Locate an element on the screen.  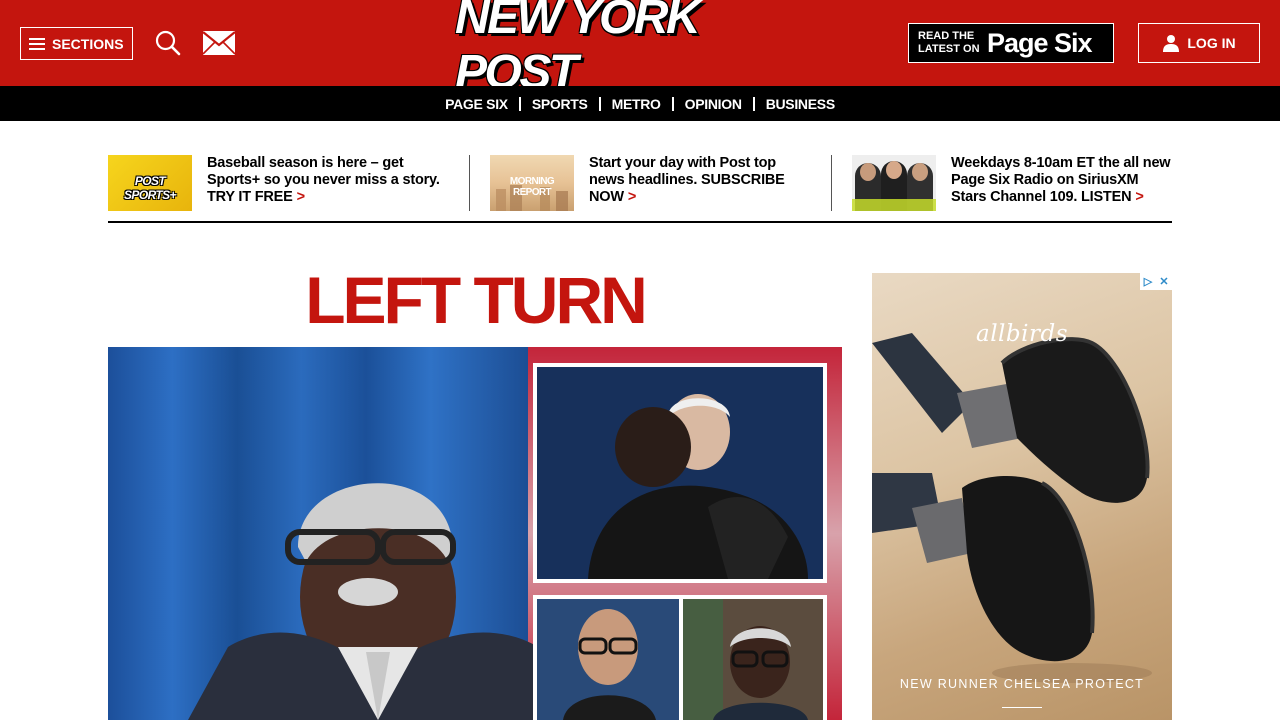
sections-menu-button: SECTIONS is located at coordinates (76, 43).